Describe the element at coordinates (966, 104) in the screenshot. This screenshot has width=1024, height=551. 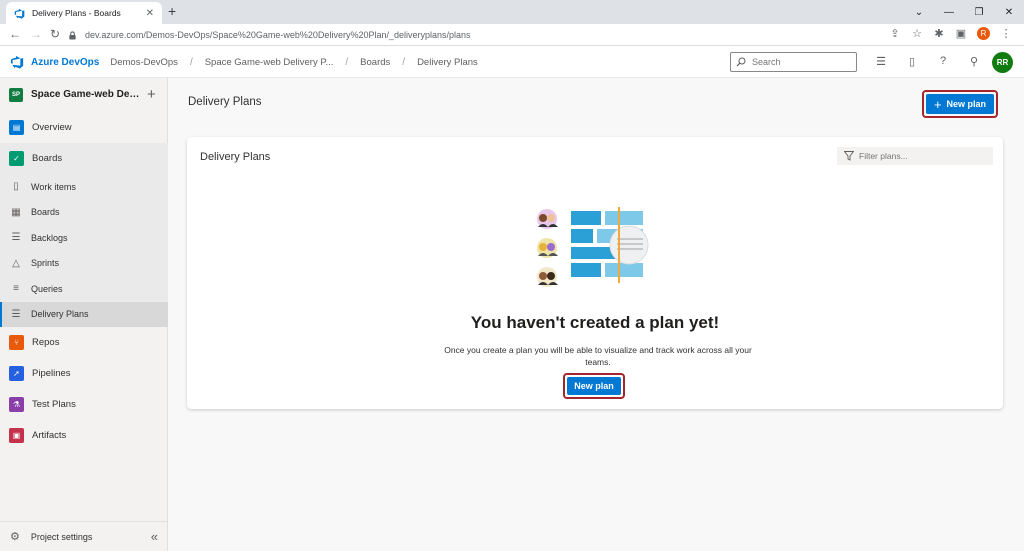
I see `new-plan-label: New plan` at that location.